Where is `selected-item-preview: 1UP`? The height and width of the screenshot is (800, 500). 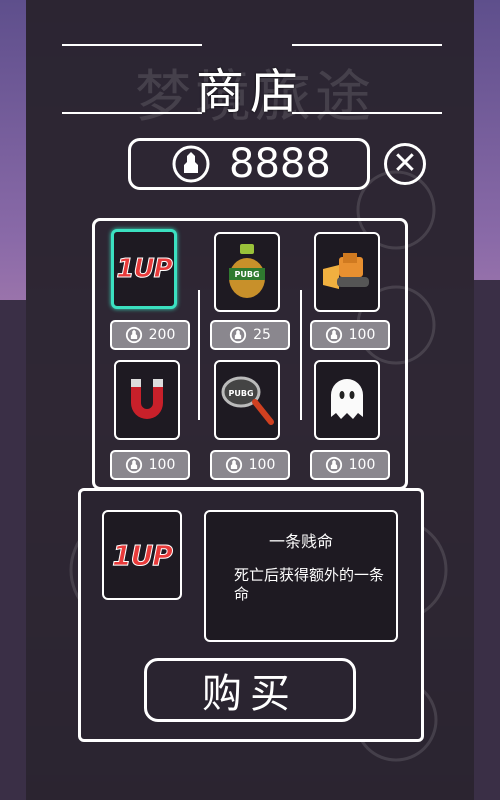
selected-item-preview: 1UP is located at coordinates (142, 555).